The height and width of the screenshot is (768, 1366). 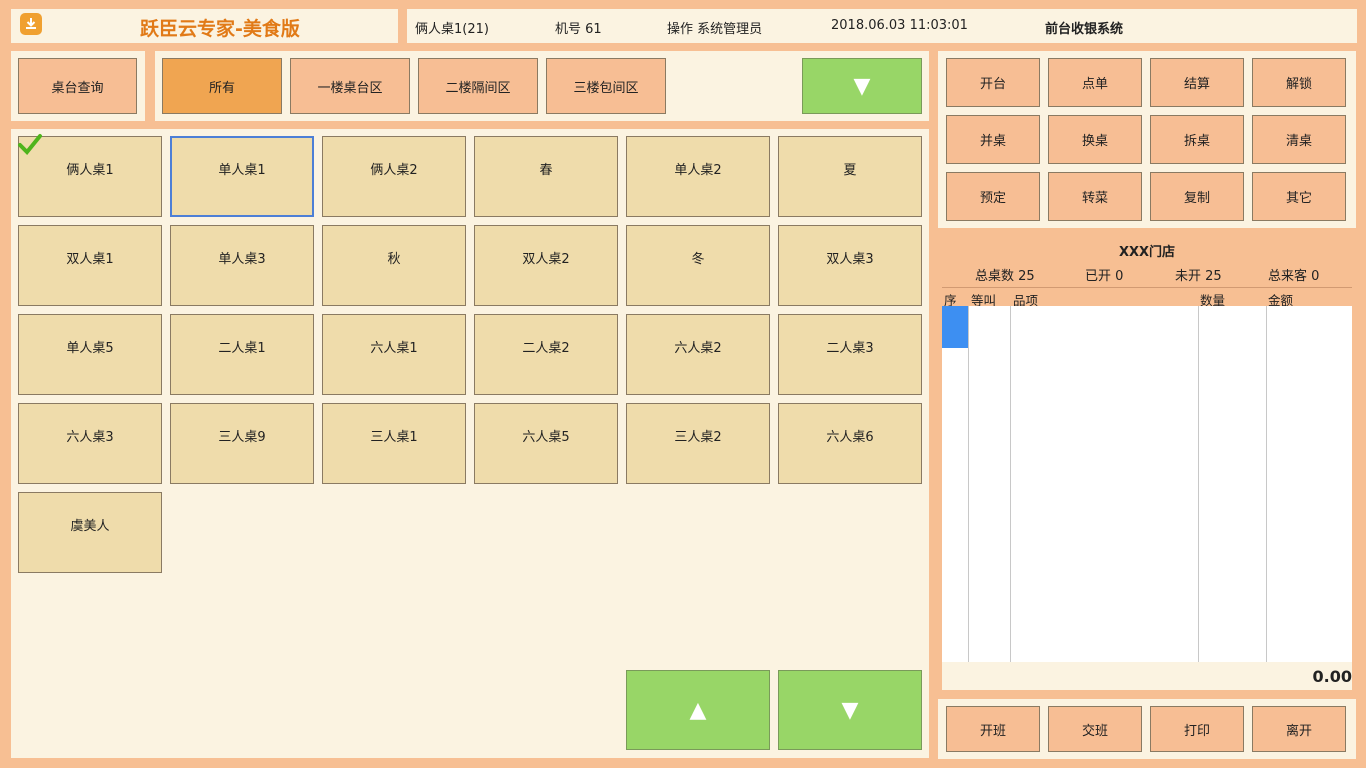 I want to click on table-tile: 六人桌6, so click(x=850, y=443).